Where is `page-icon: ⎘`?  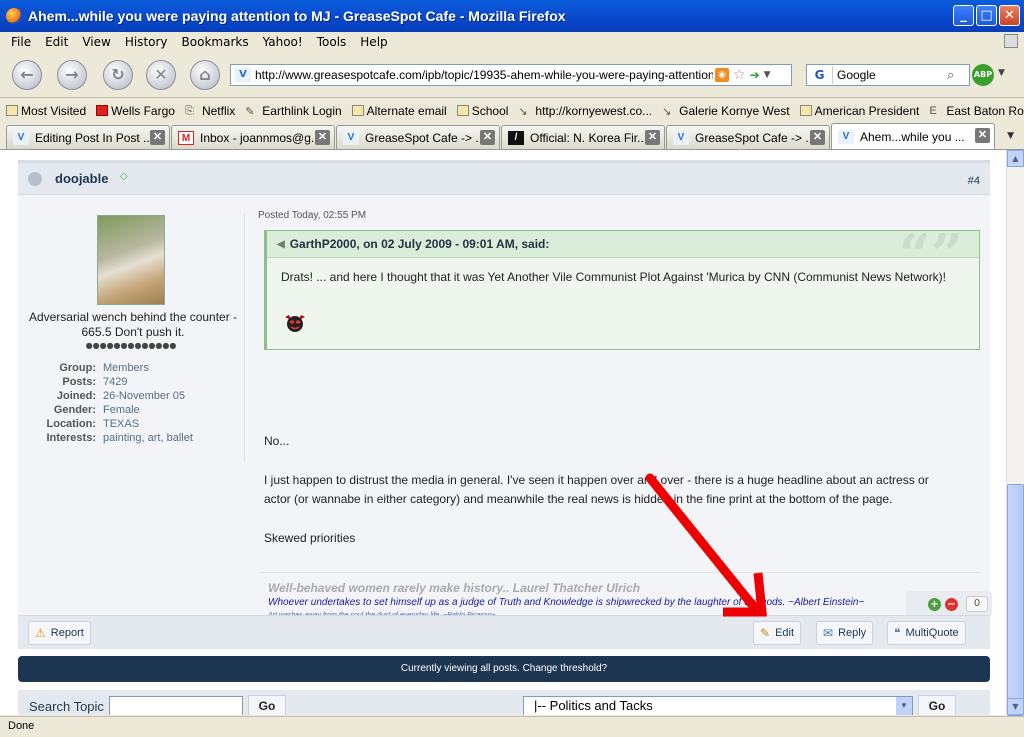 page-icon: ⎘ is located at coordinates (189, 111).